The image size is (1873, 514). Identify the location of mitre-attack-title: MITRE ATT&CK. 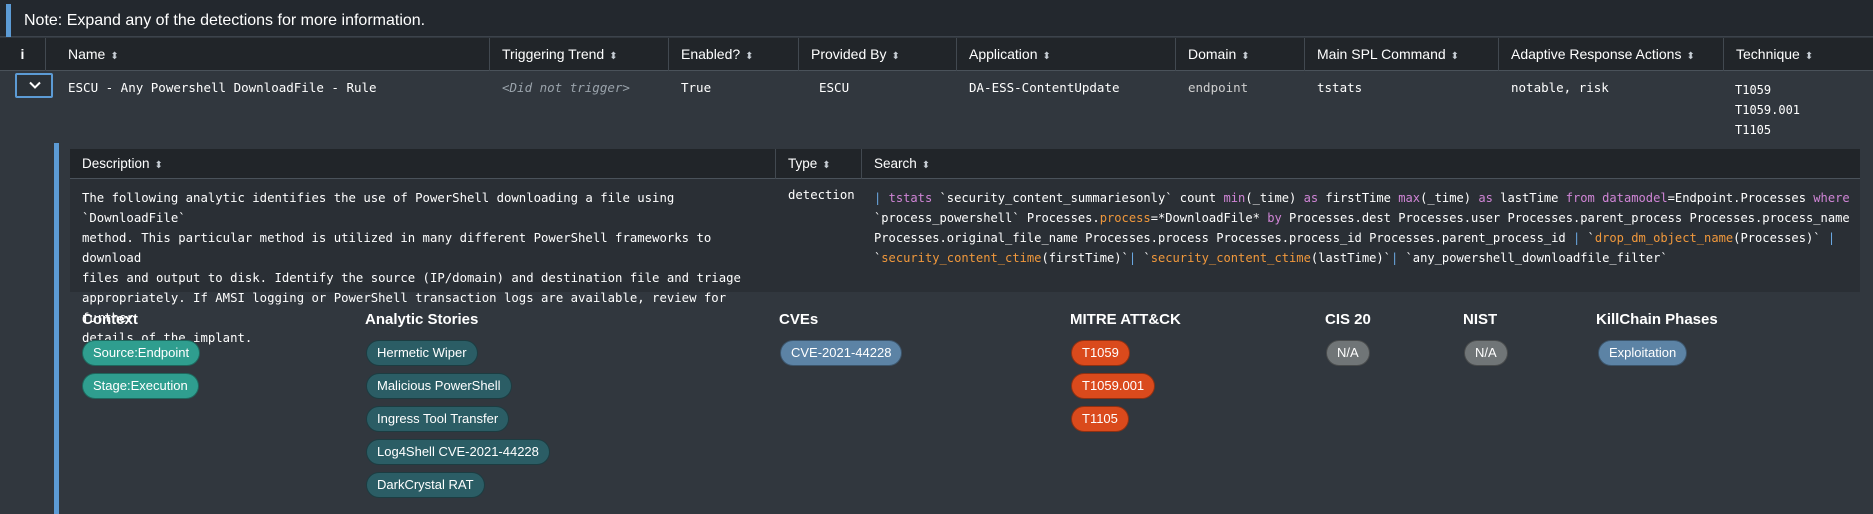
(1125, 319).